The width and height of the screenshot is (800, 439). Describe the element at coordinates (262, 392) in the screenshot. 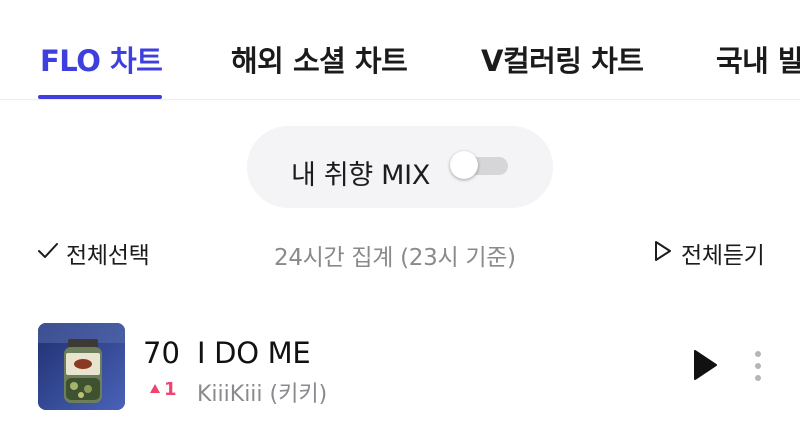

I see `track-artist: KiiiKiii (키키)` at that location.